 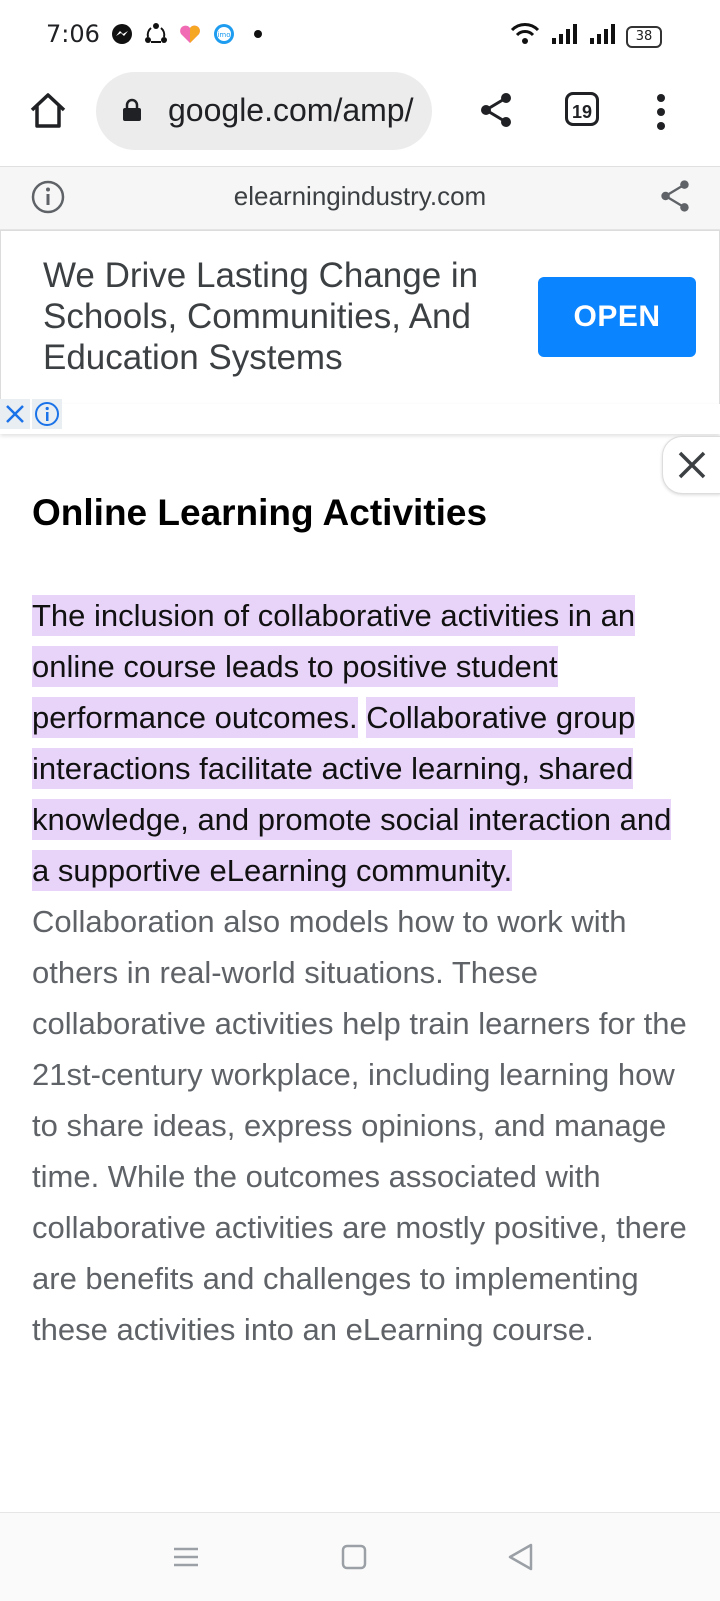 I want to click on status-time: 7:06, so click(x=73, y=34).